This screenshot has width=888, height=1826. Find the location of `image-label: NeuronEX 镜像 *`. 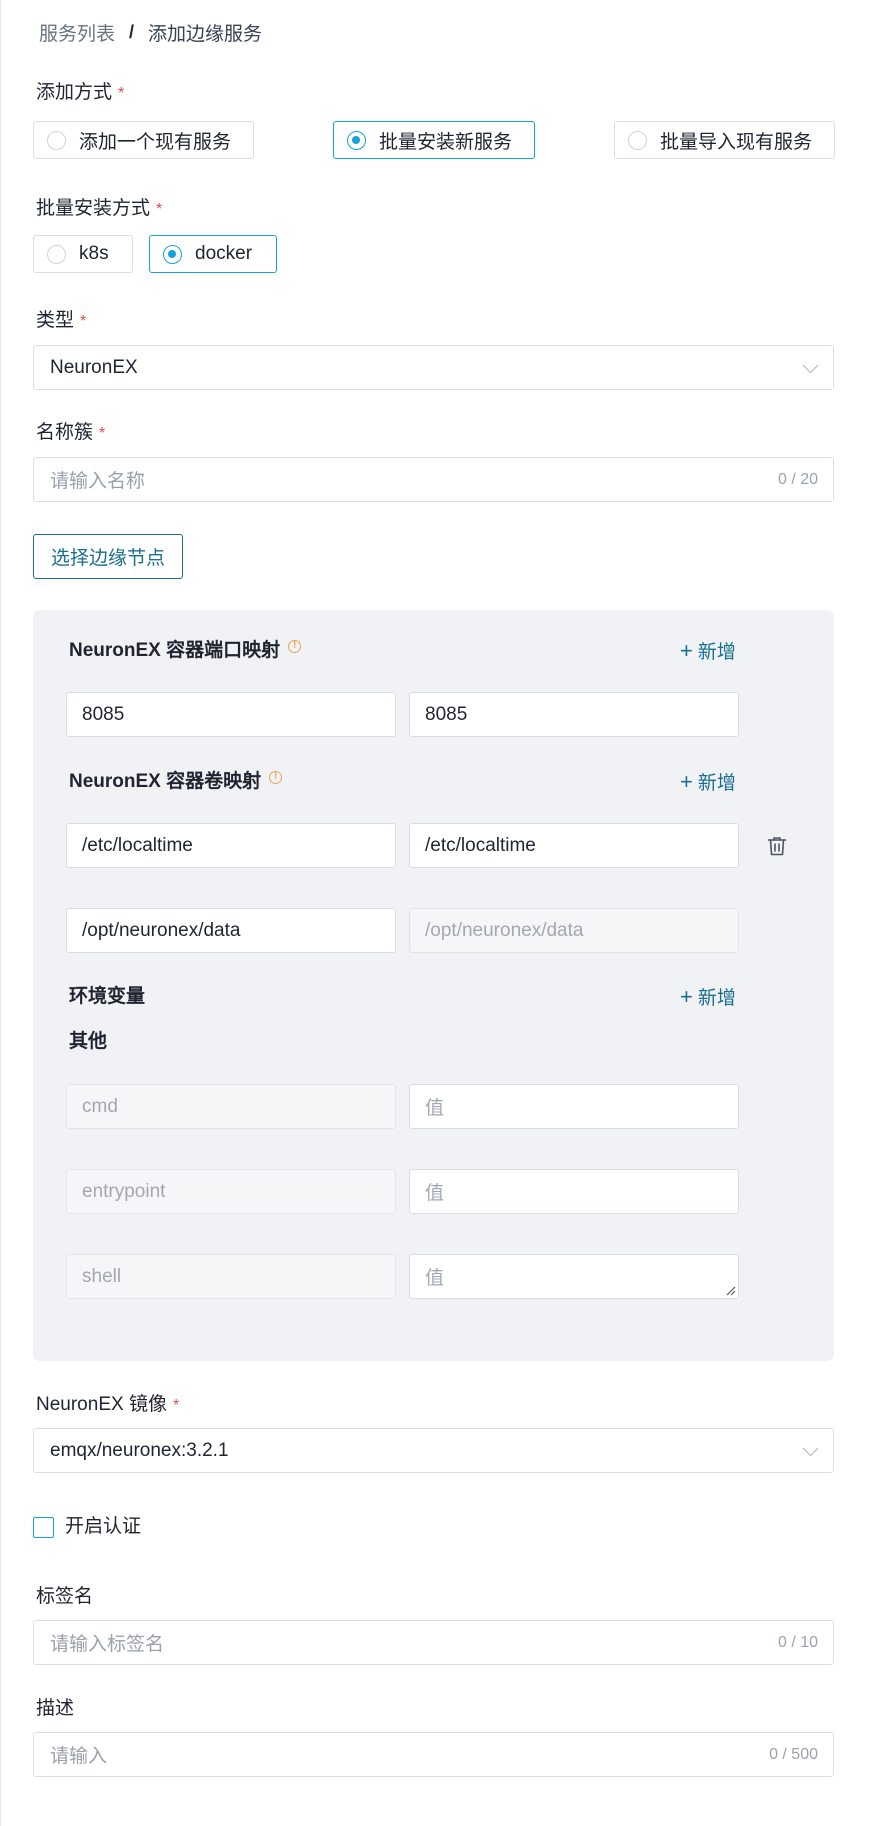

image-label: NeuronEX 镜像 * is located at coordinates (107, 1405).